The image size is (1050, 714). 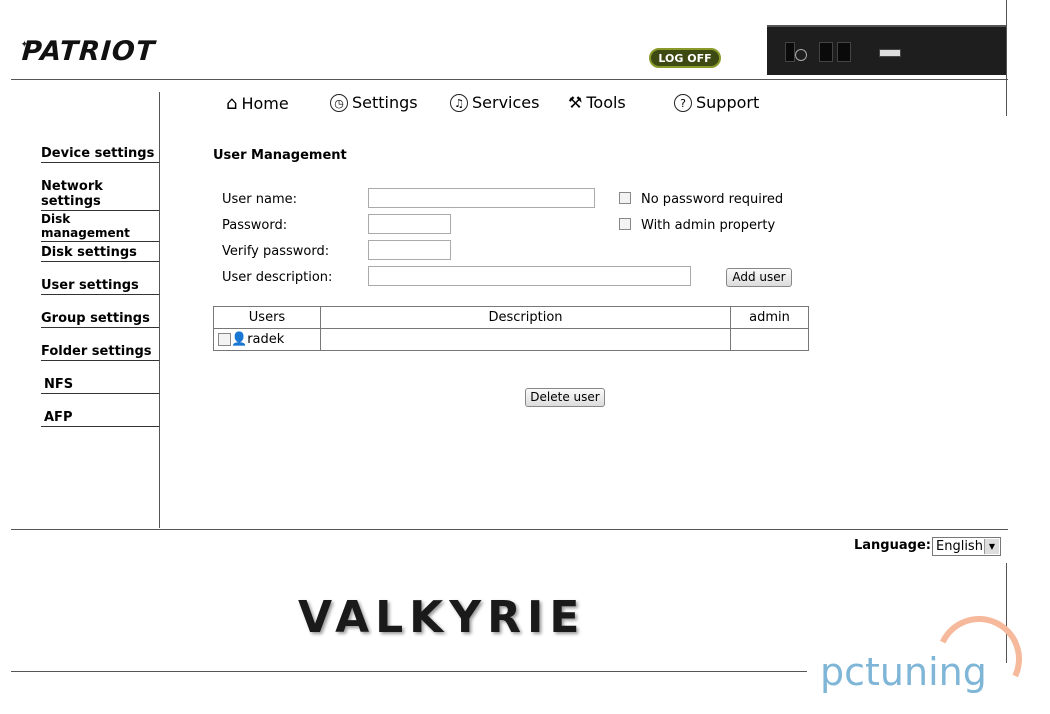 I want to click on sidebar-item-afp: AFP, so click(x=100, y=418).